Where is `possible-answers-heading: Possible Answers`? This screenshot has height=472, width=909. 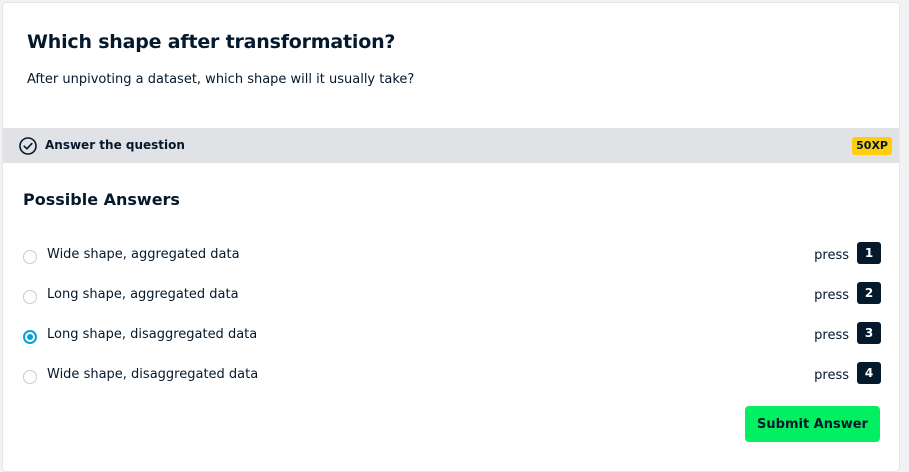 possible-answers-heading: Possible Answers is located at coordinates (101, 199).